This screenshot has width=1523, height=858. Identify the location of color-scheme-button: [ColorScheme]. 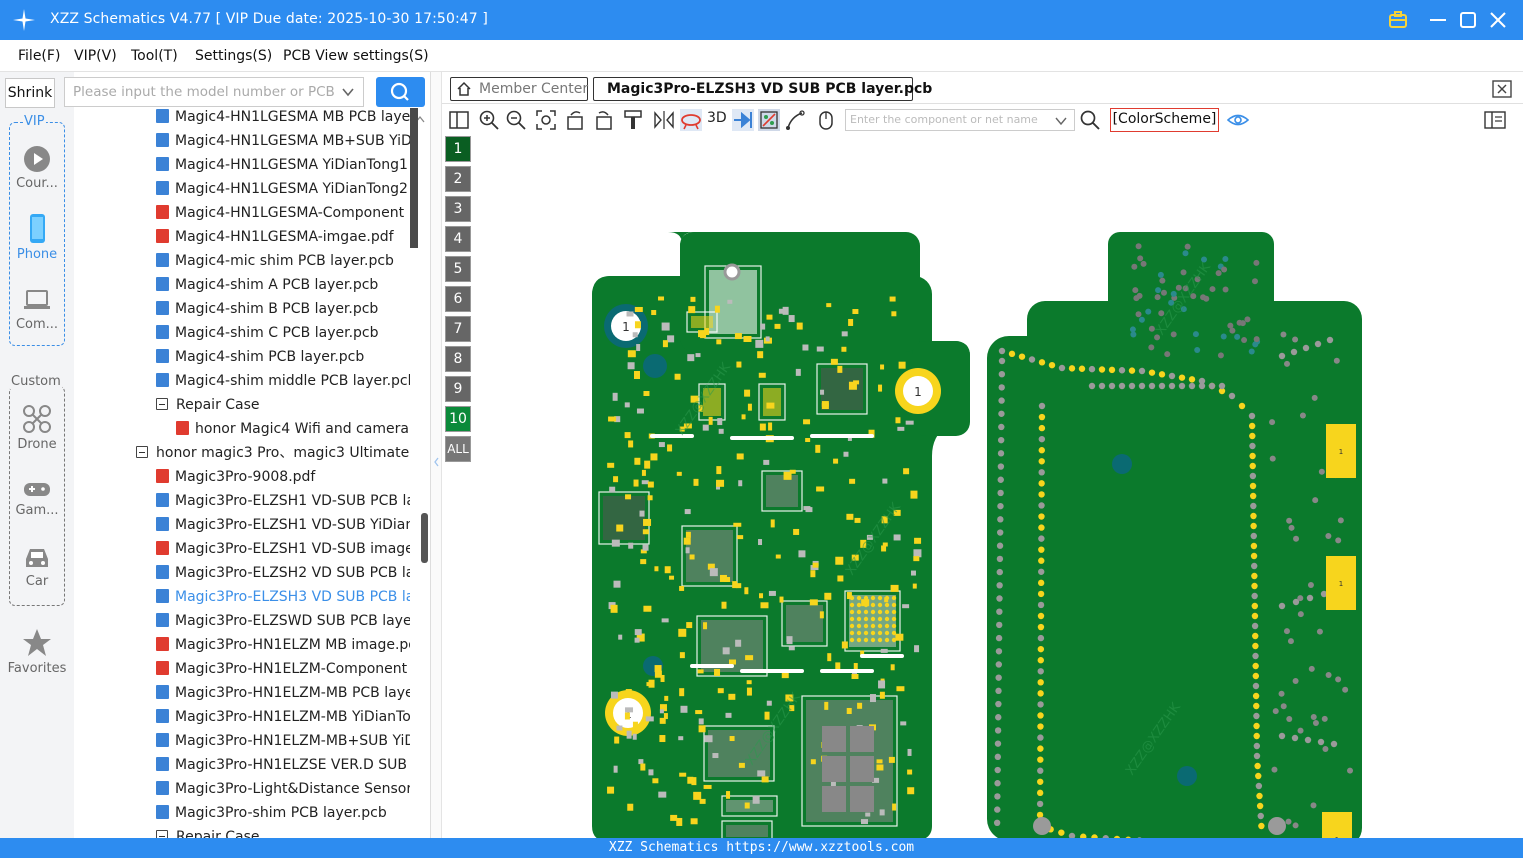
(1164, 120).